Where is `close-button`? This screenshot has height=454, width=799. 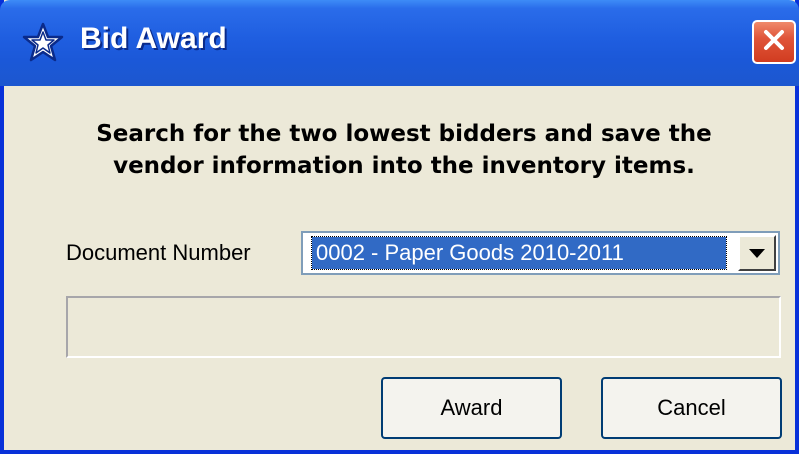
close-button is located at coordinates (774, 42).